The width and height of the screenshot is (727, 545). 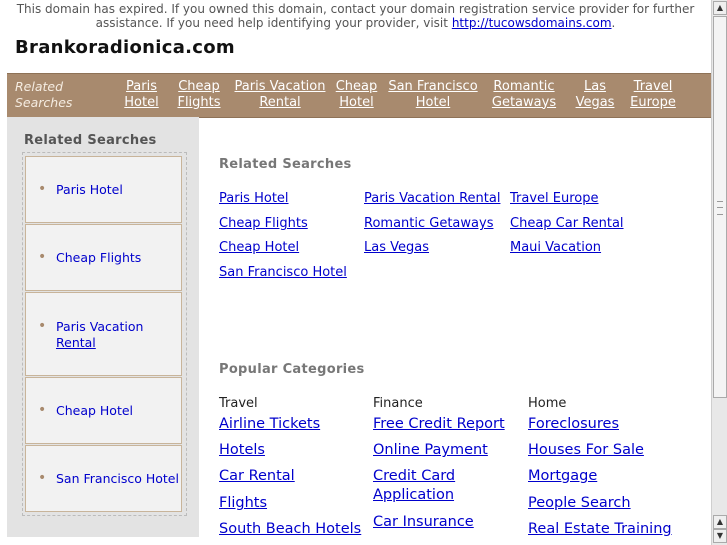 I want to click on category-heading-finance: Finance, so click(x=398, y=403).